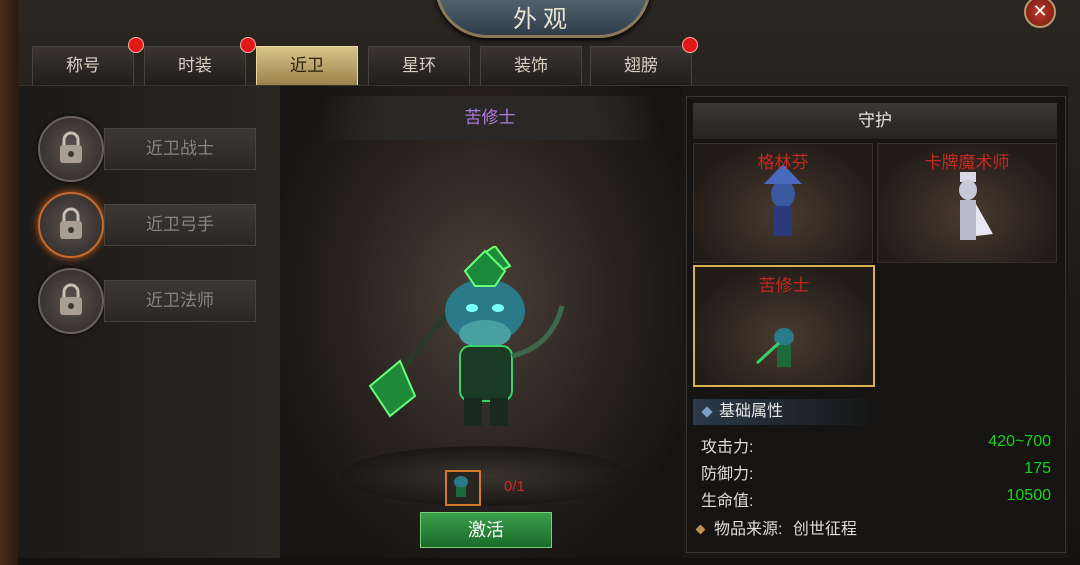  I want to click on skin-card-selected: 苦修士, so click(784, 326).